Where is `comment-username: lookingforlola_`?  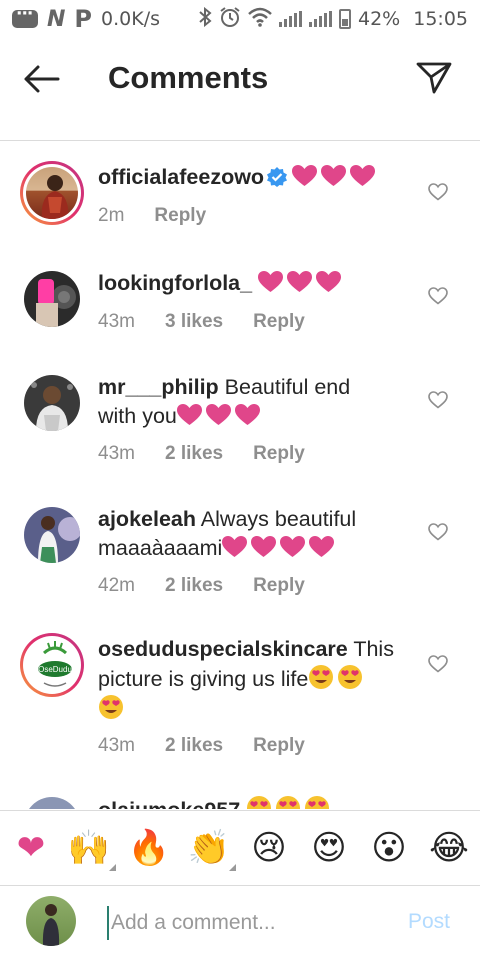 comment-username: lookingforlola_ is located at coordinates (175, 283).